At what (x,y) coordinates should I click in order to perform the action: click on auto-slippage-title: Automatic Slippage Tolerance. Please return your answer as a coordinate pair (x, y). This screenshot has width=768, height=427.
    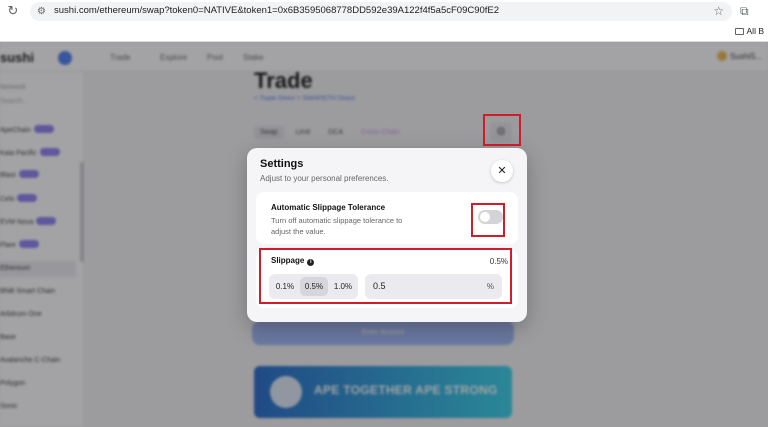
    Looking at the image, I should click on (328, 207).